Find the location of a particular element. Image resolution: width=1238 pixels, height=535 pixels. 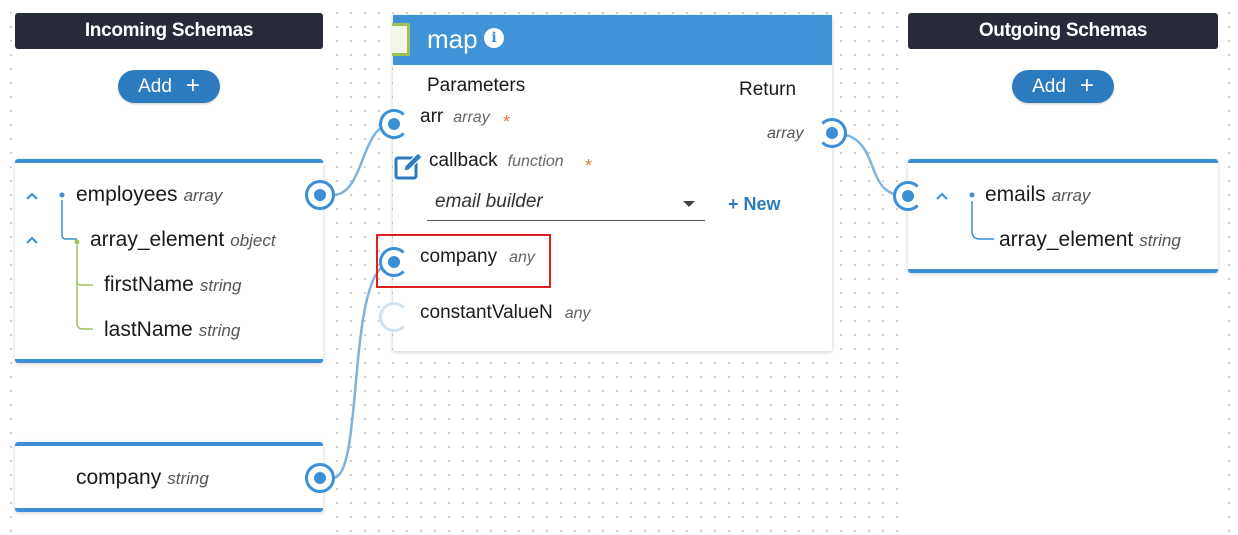

callback-select: email builder is located at coordinates (566, 204).